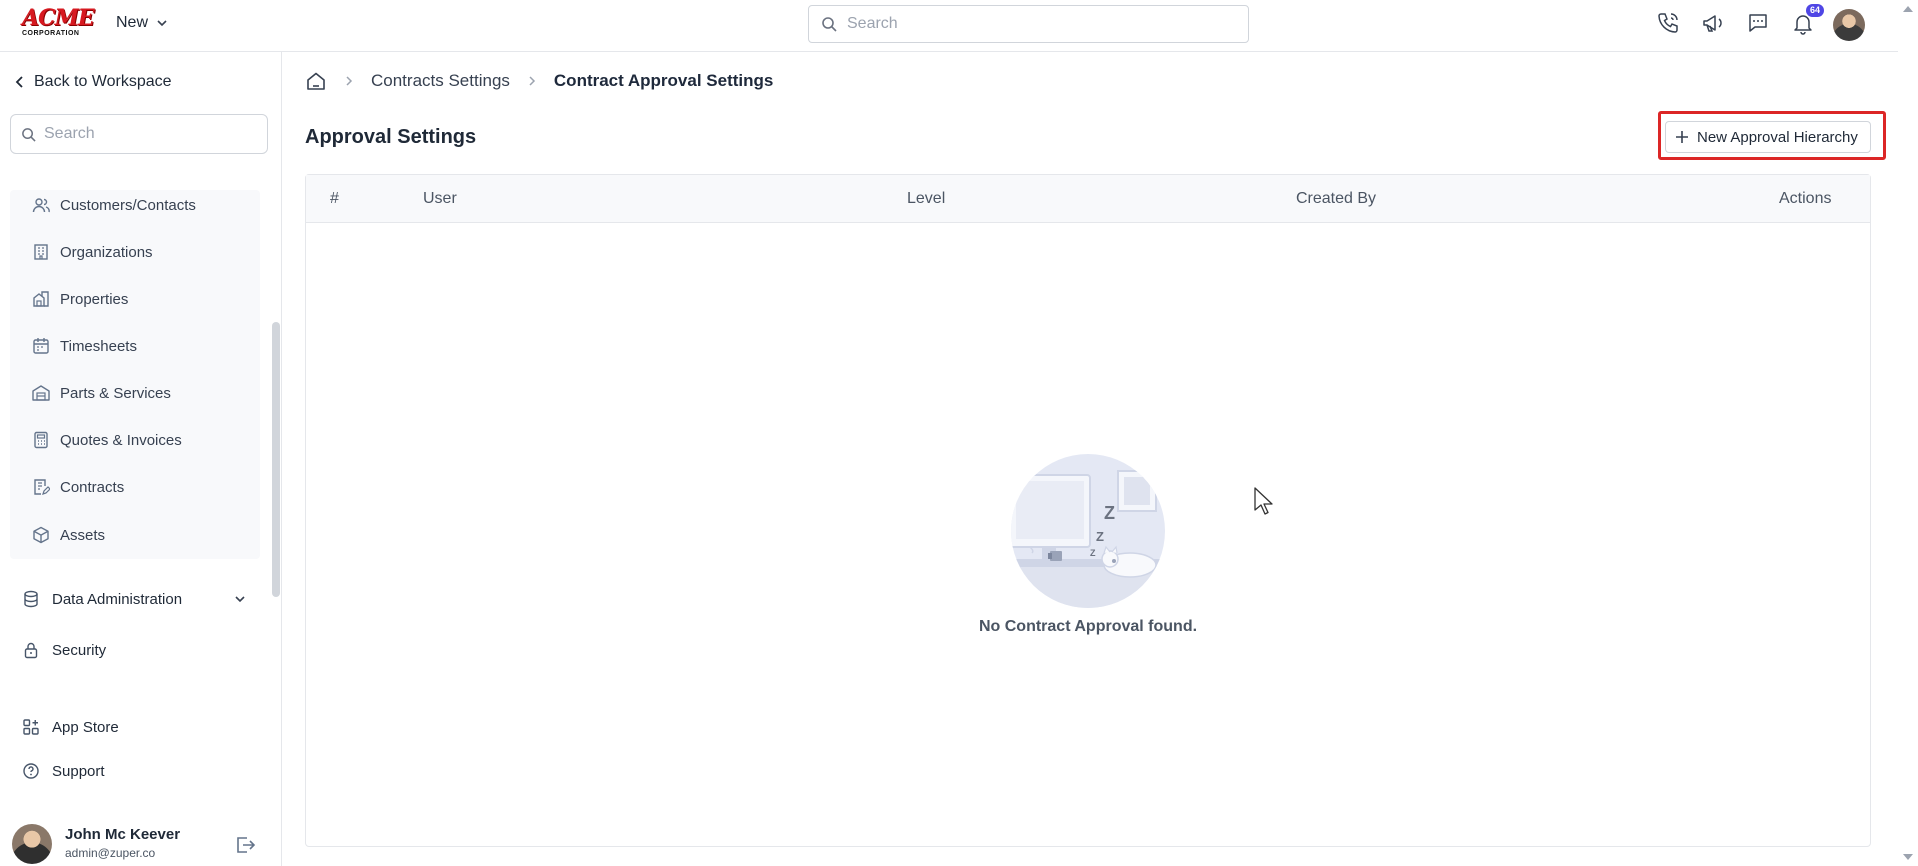 The height and width of the screenshot is (866, 1918). I want to click on column-header-level: Level, so click(926, 198).